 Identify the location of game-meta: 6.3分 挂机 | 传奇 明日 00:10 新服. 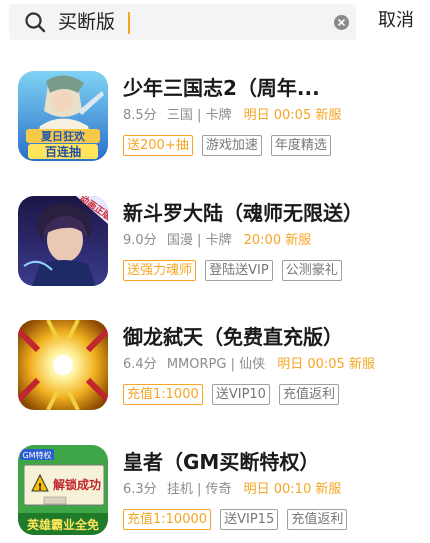
(232, 490).